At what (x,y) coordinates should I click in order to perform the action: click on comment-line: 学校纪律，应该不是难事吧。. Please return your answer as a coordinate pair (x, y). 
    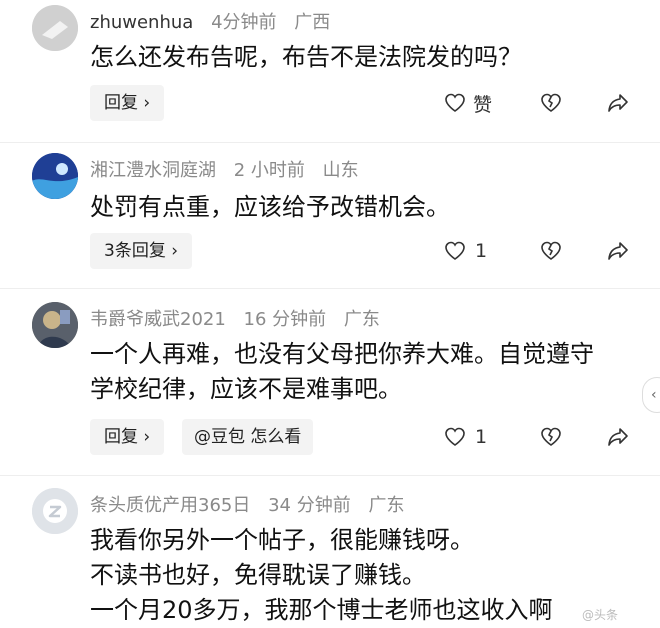
    Looking at the image, I should click on (246, 389).